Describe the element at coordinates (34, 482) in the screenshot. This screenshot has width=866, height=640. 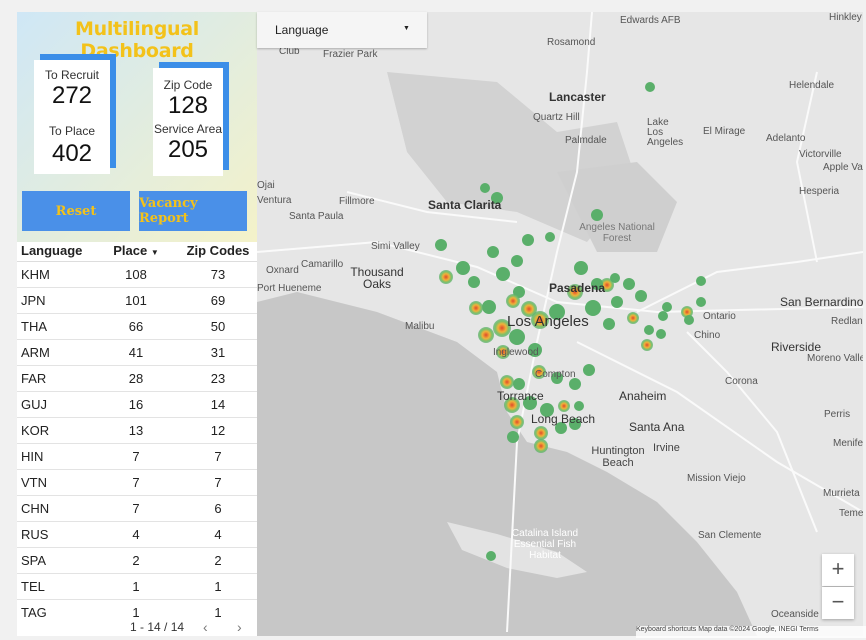
I see `cell-language: VTN` at that location.